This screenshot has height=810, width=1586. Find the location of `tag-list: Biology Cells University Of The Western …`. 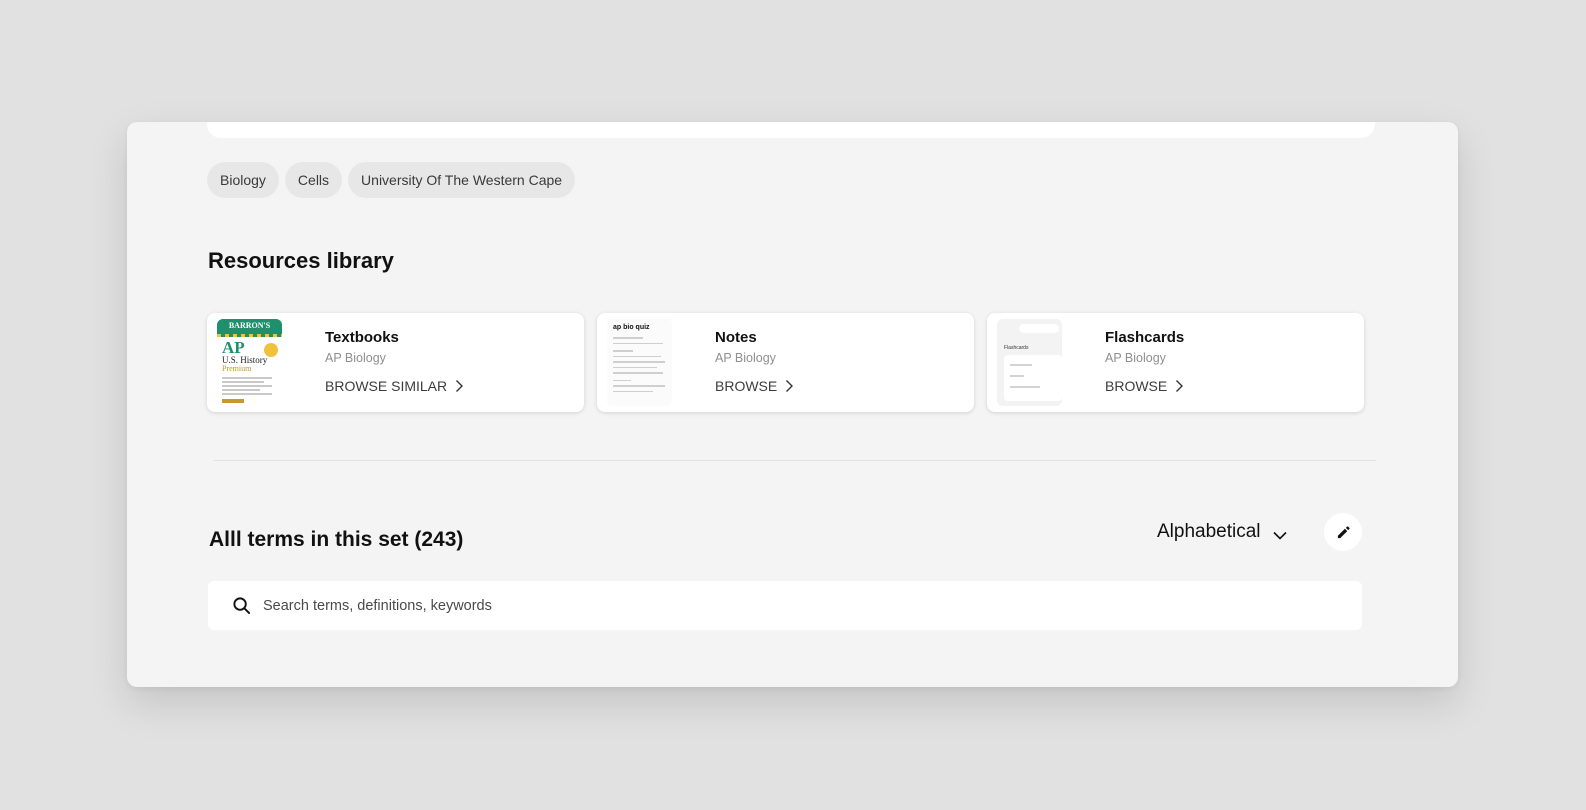

tag-list: Biology Cells University Of The Western … is located at coordinates (391, 180).